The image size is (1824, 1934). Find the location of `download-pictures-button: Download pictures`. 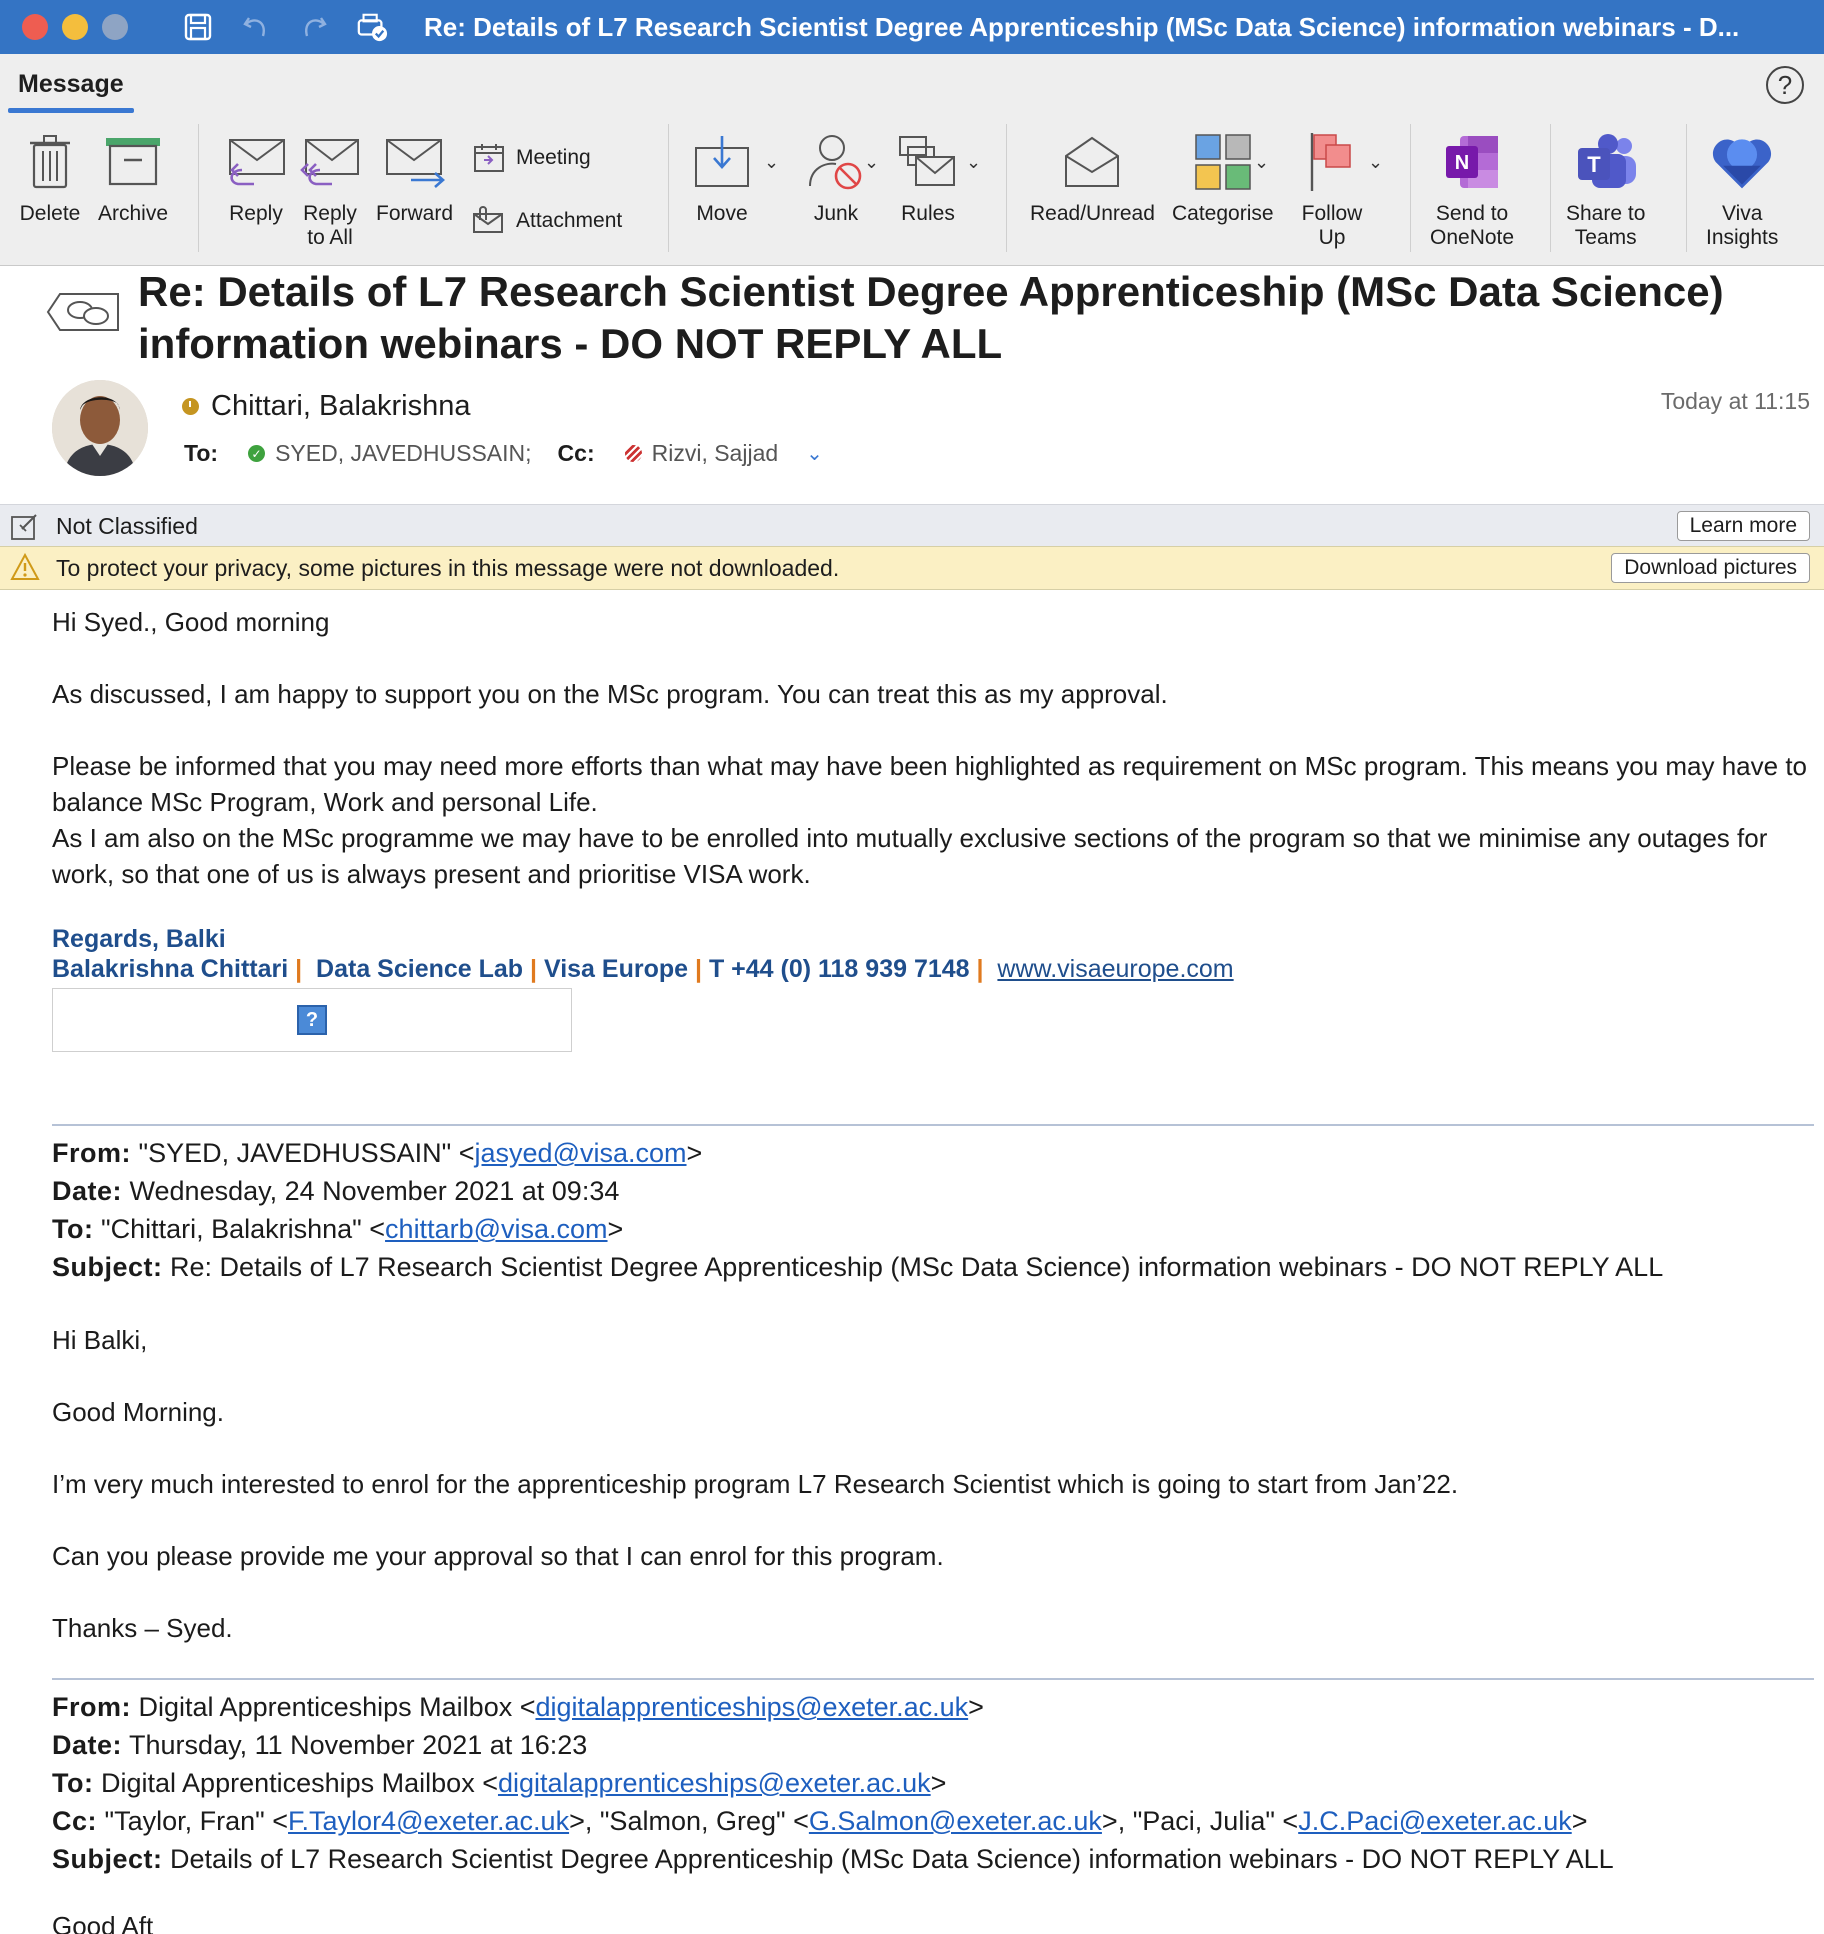

download-pictures-button: Download pictures is located at coordinates (1710, 568).